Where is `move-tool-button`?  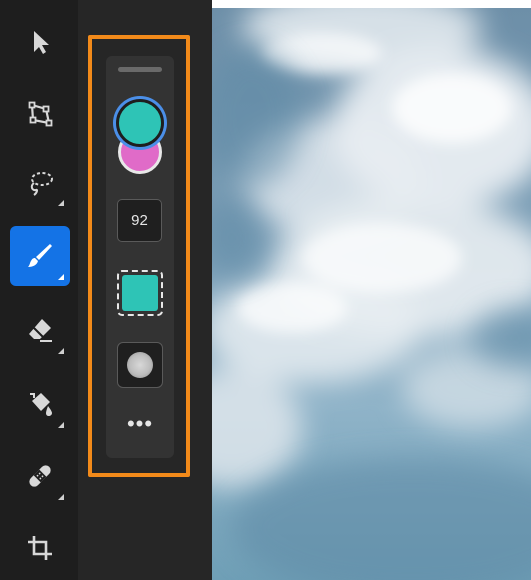 move-tool-button is located at coordinates (40, 42).